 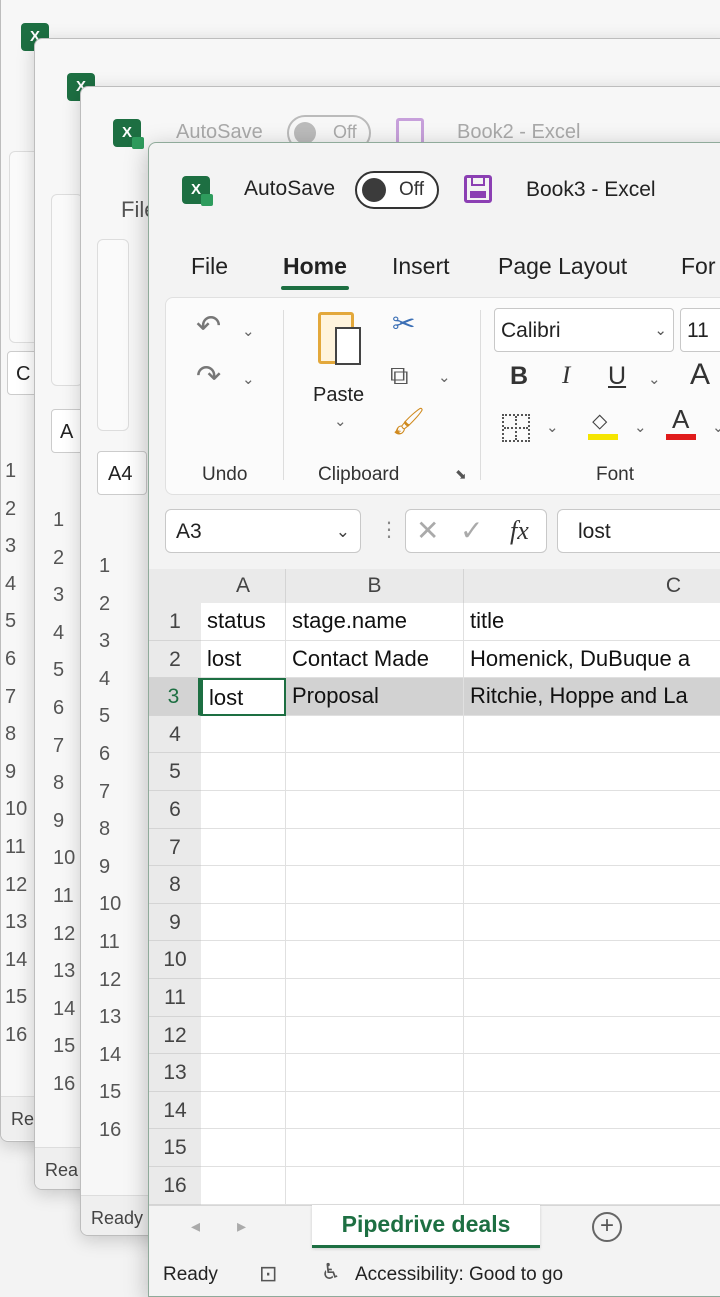 What do you see at coordinates (459, 1275) in the screenshot?
I see `accessibility-status: Accessibility: Good to go` at bounding box center [459, 1275].